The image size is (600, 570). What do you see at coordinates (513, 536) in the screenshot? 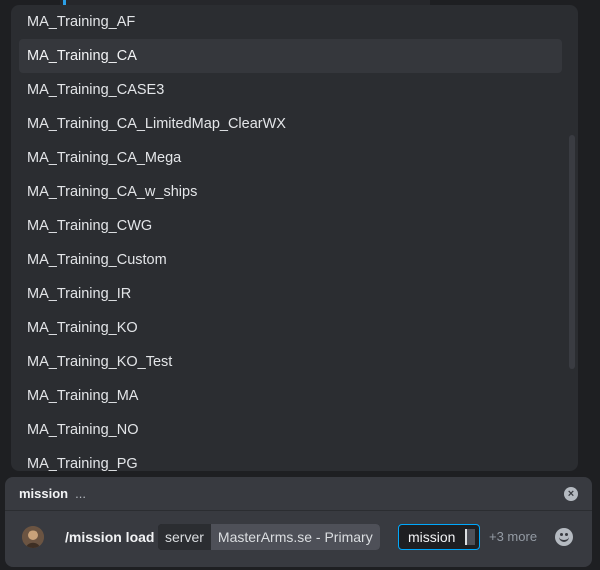
I see `more-params-button: +3 more` at bounding box center [513, 536].